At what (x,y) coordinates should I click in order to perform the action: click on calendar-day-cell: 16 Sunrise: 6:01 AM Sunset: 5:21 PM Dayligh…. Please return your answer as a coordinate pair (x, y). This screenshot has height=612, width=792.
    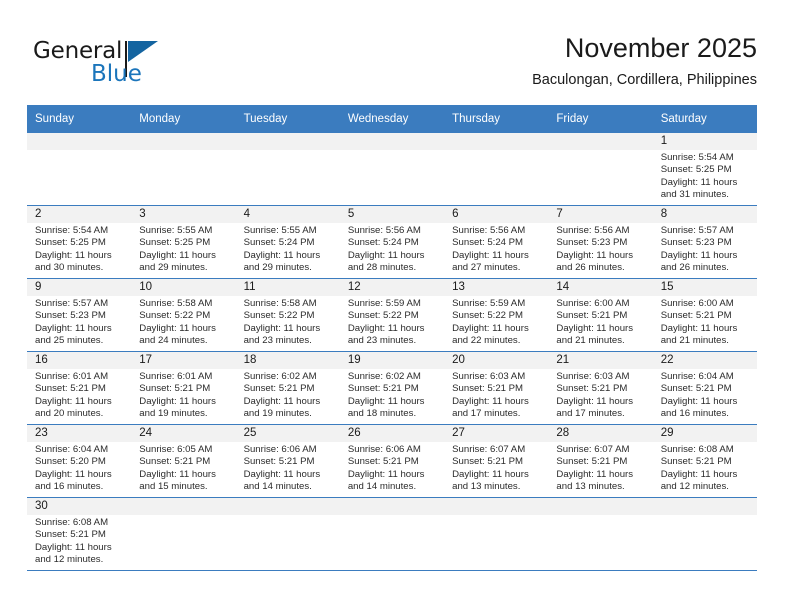
    Looking at the image, I should click on (79, 388).